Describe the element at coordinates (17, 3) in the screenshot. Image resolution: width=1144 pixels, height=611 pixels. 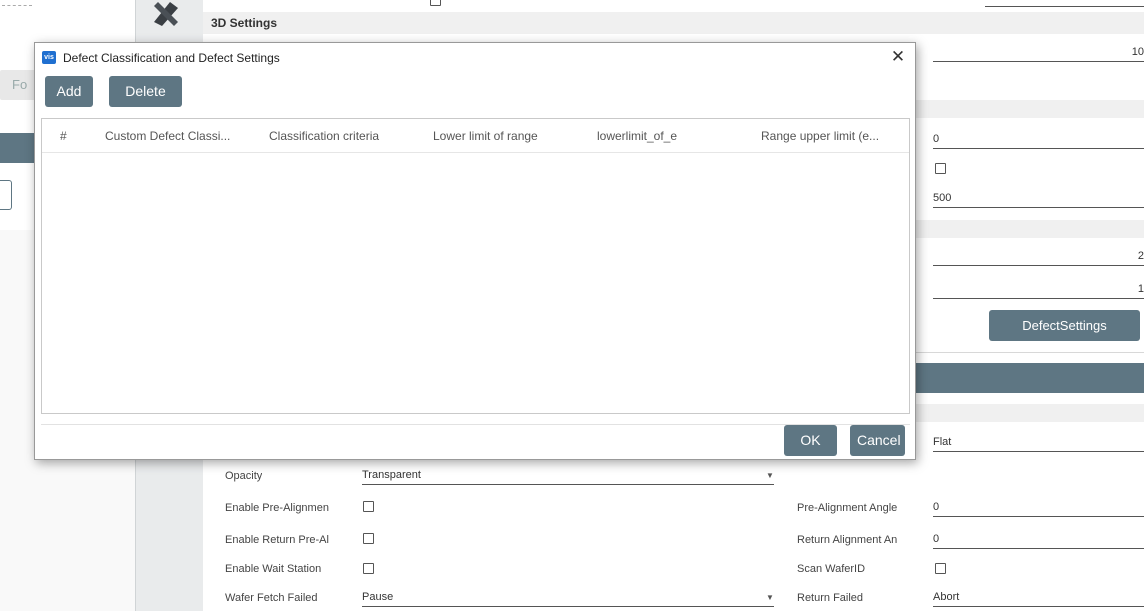
I see `dashed-field` at that location.